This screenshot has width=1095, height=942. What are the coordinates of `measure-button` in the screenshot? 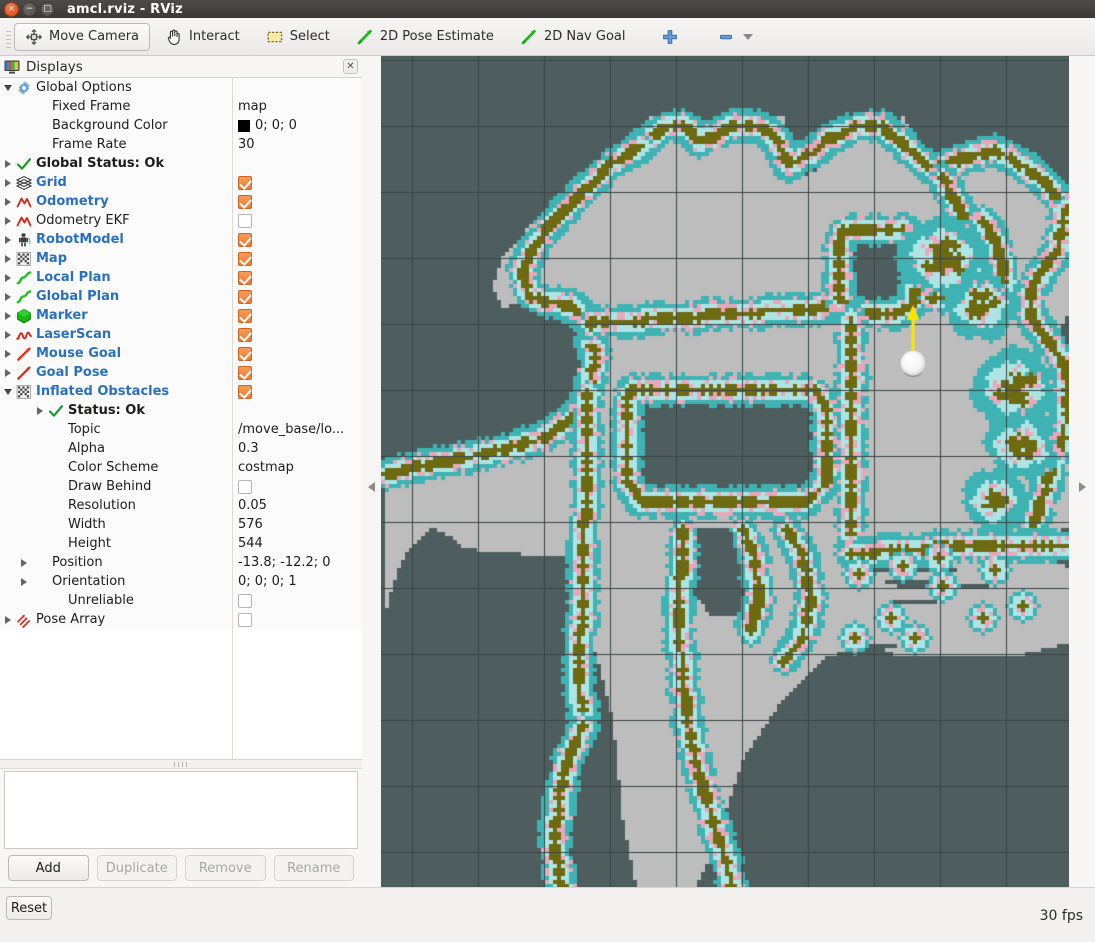 It's located at (735, 37).